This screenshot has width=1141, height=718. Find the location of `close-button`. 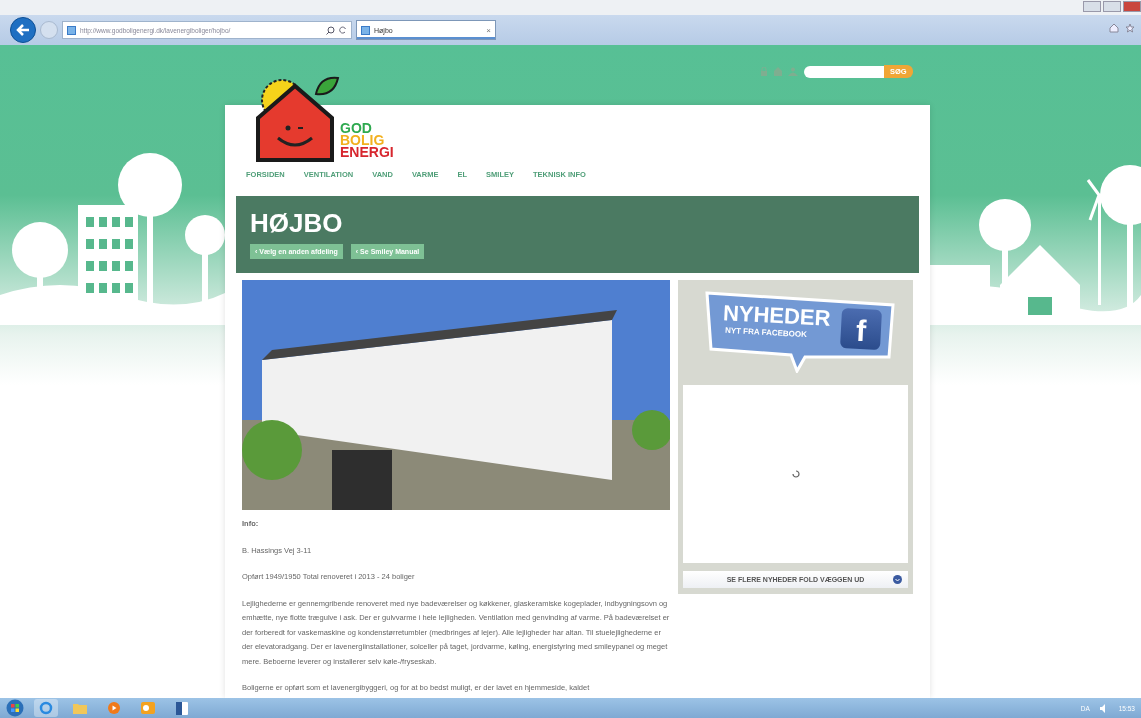

close-button is located at coordinates (1132, 6).